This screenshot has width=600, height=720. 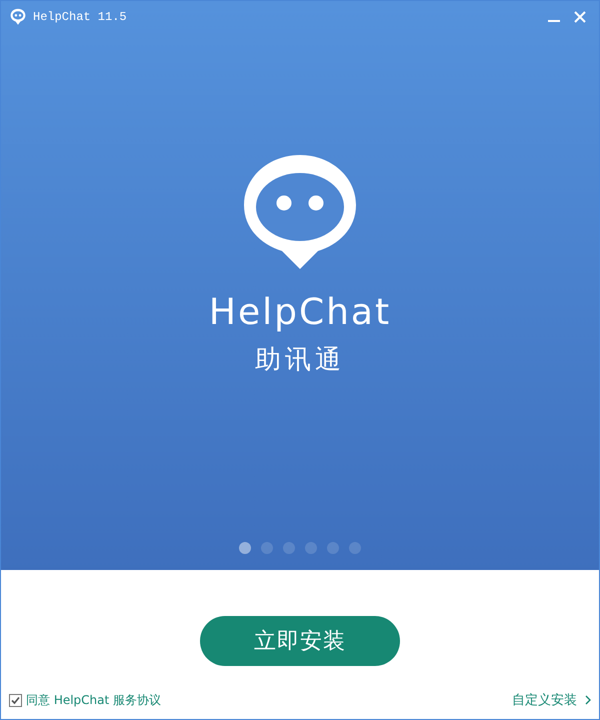 What do you see at coordinates (300, 313) in the screenshot?
I see `app-name: HelpChat` at bounding box center [300, 313].